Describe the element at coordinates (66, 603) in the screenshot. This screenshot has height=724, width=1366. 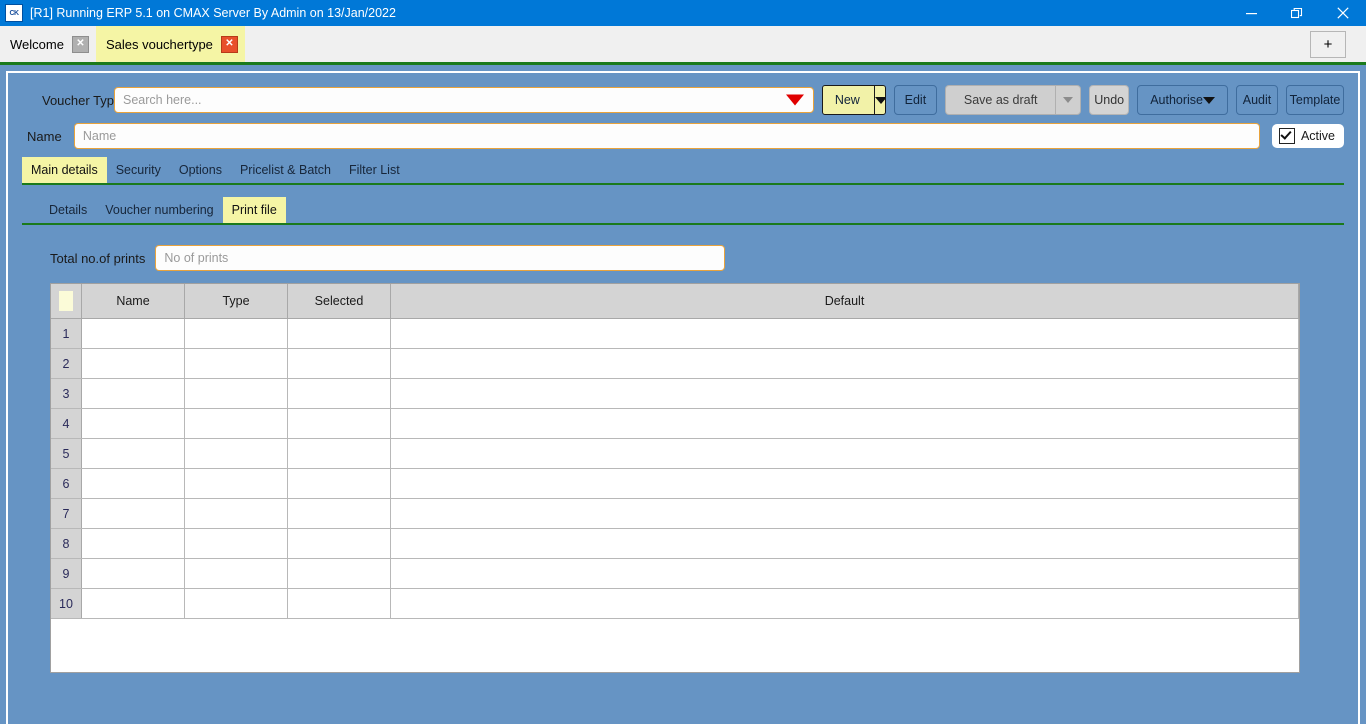
I see `row-number: 10` at that location.